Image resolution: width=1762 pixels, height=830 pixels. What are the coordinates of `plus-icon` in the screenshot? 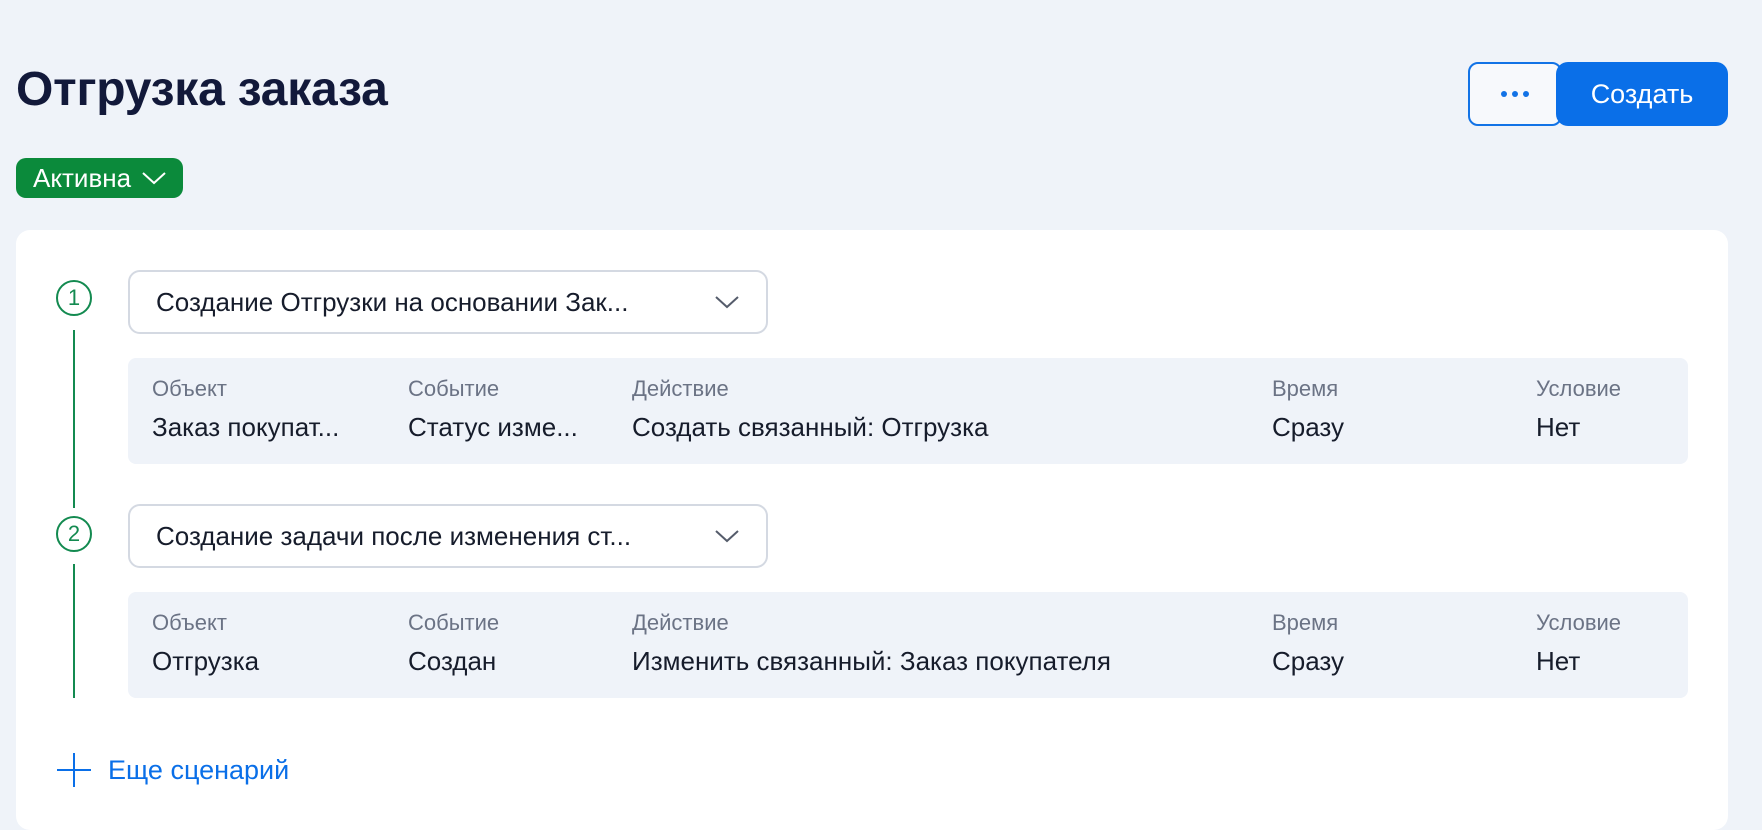 It's located at (74, 770).